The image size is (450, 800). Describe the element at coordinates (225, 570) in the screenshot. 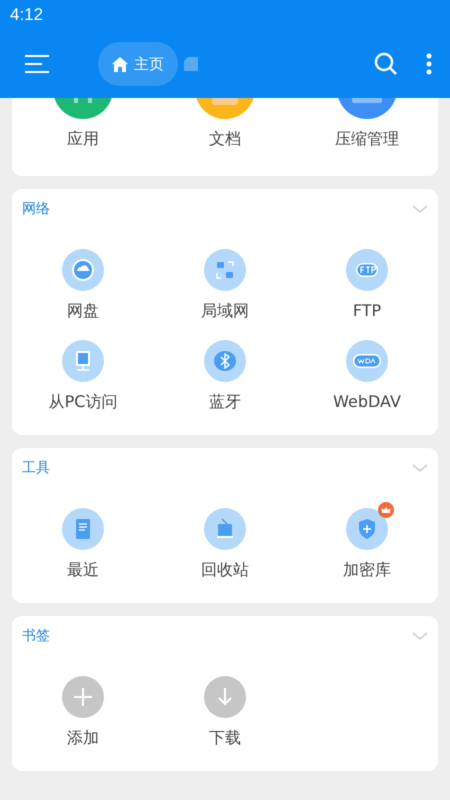

I see `item-label: 回收站` at that location.